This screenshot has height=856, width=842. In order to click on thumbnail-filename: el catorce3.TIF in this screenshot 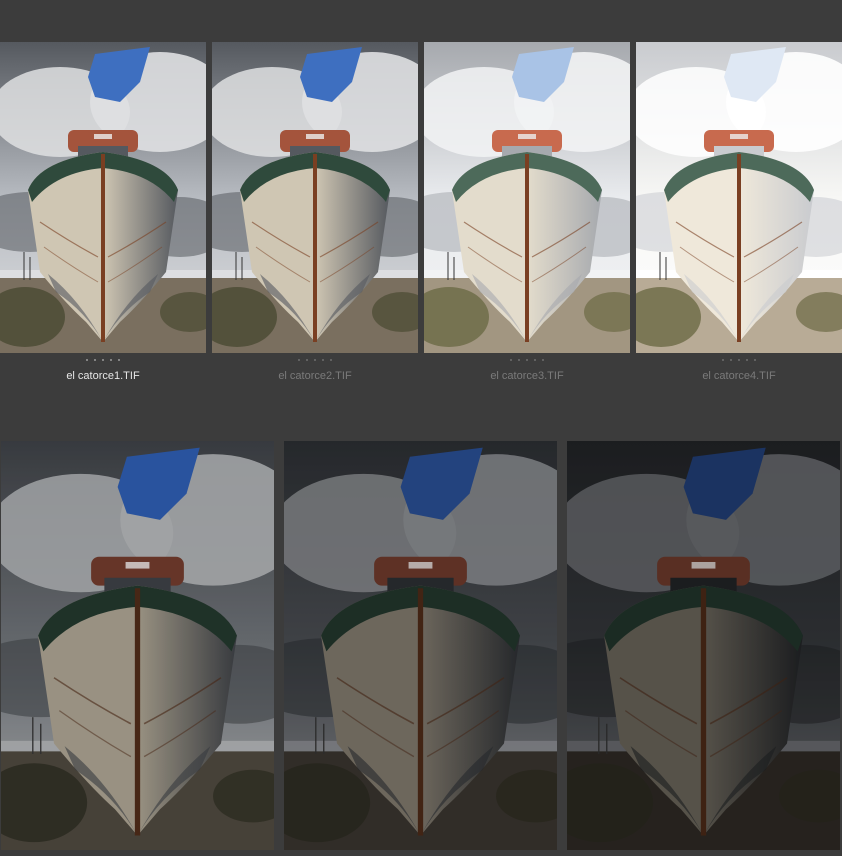, I will do `click(527, 376)`.